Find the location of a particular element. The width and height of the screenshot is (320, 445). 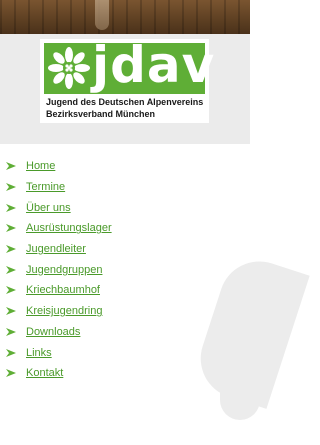

nav-item-home: Home is located at coordinates (125, 166).